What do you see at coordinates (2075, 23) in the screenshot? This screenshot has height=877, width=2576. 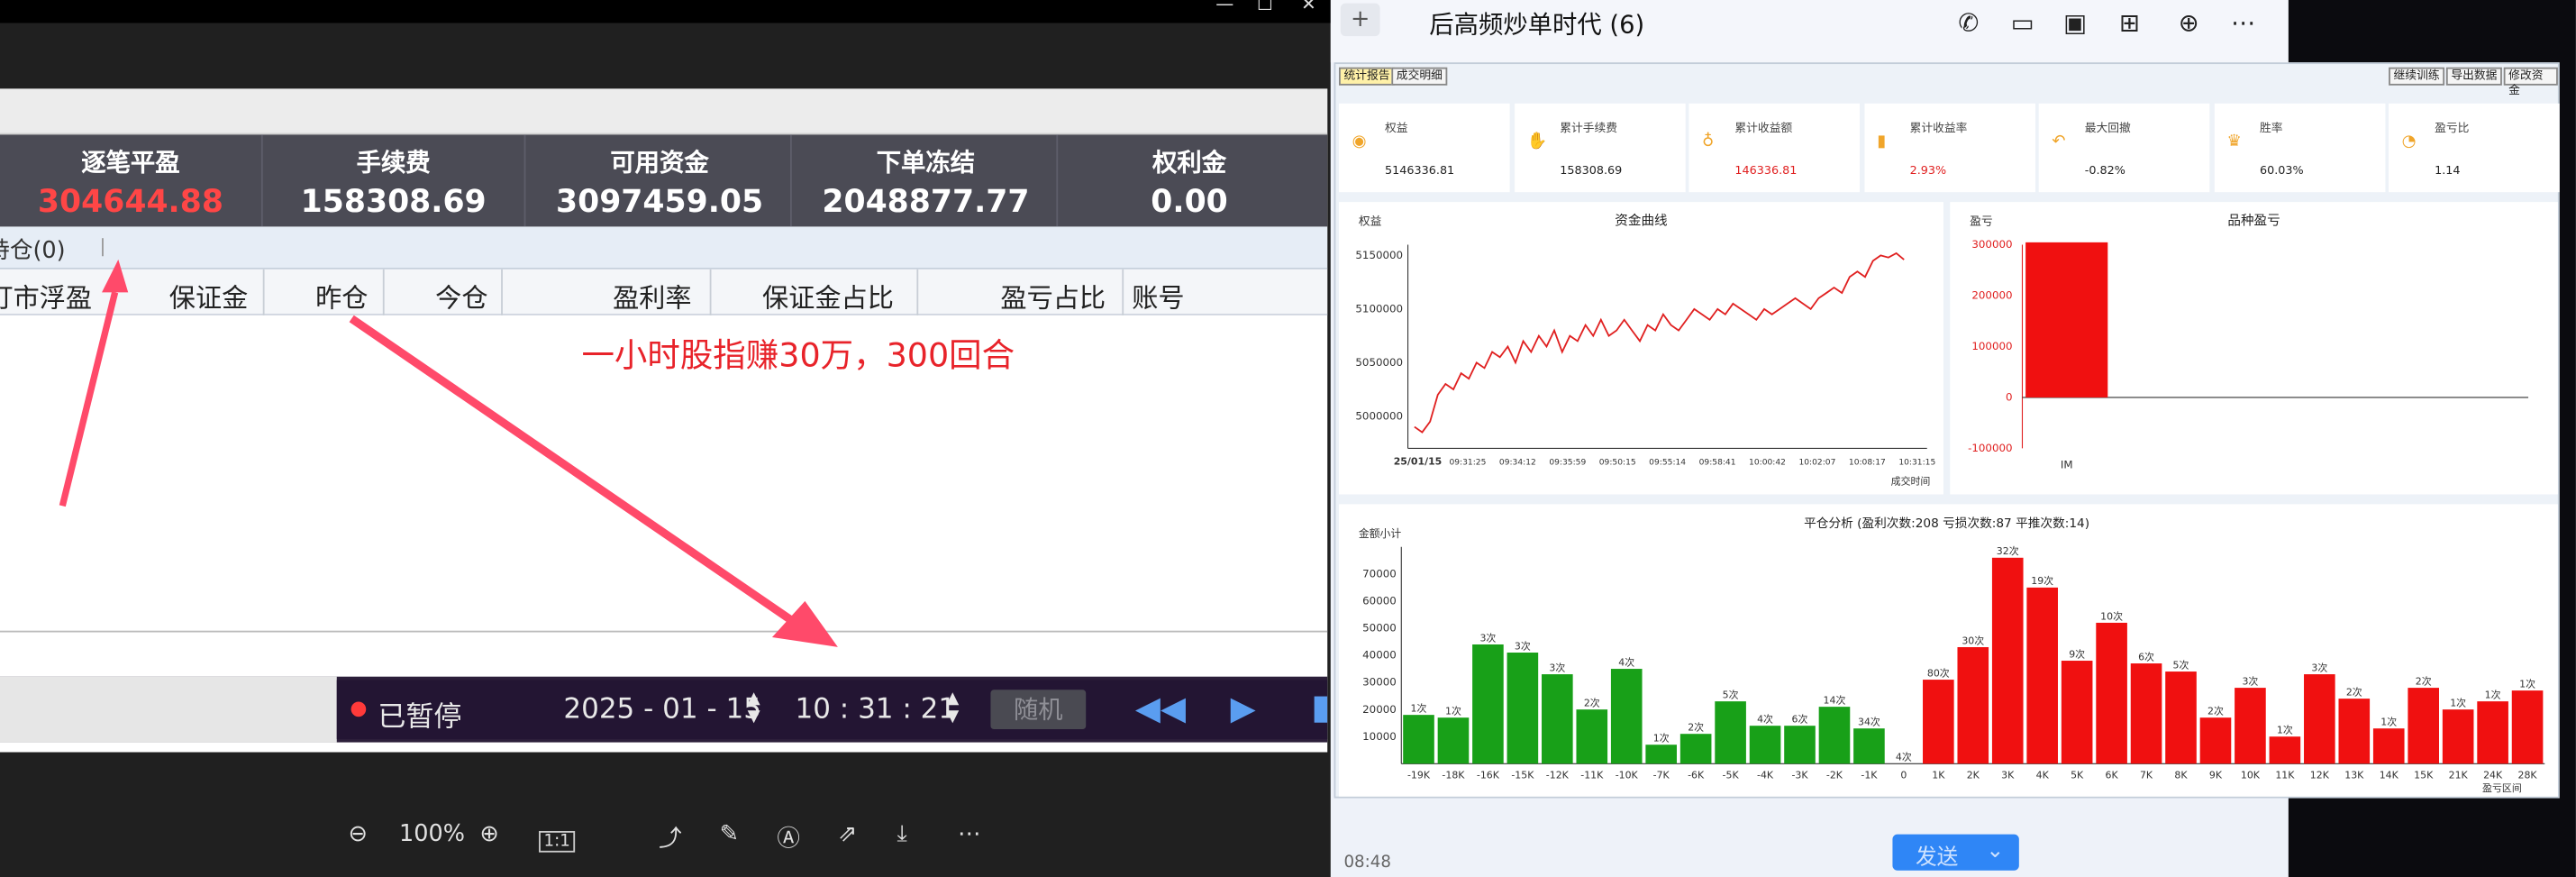 I see `screen-share-icon: ▣` at bounding box center [2075, 23].